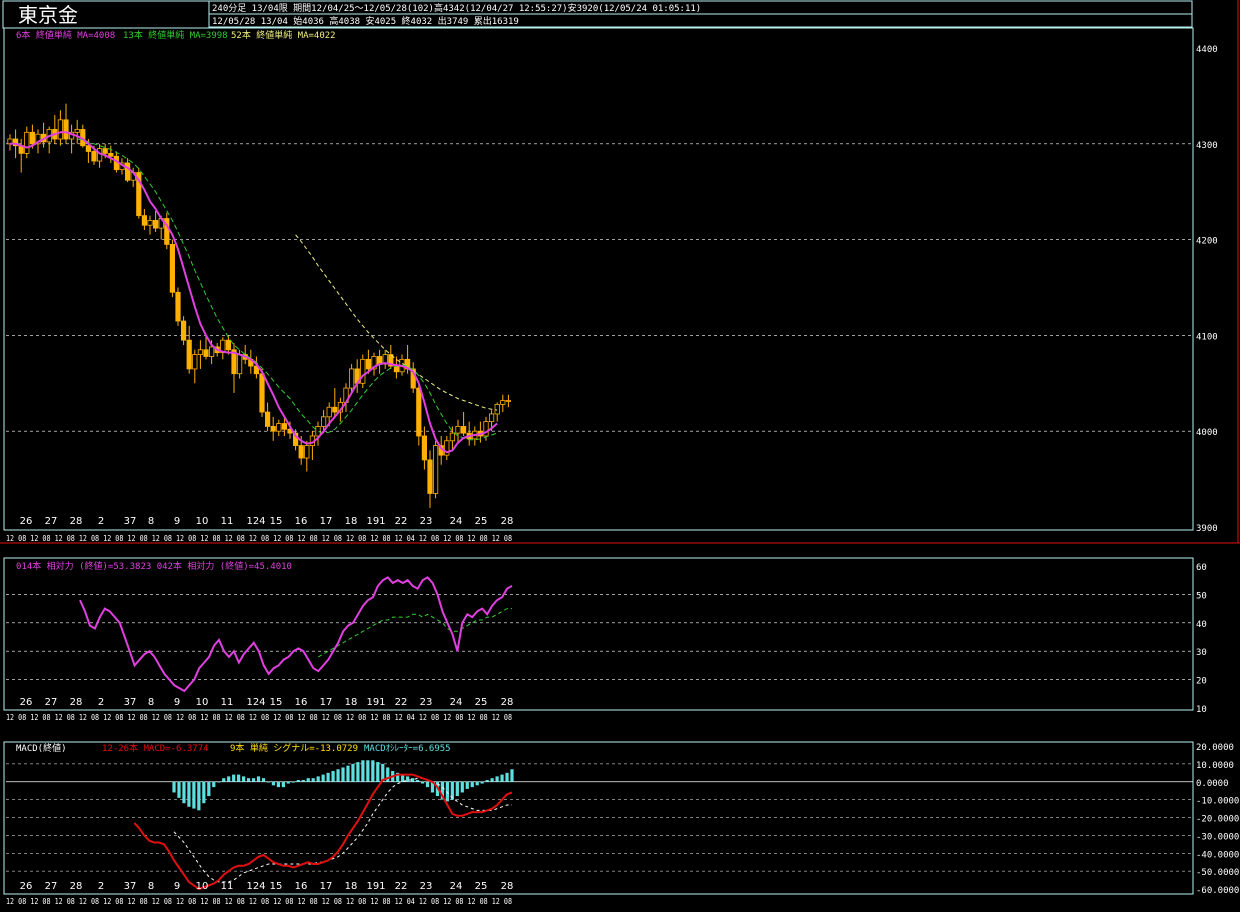 The image size is (1240, 912). Describe the element at coordinates (1207, 50) in the screenshot. I see `price-y-tick: 4400` at that location.